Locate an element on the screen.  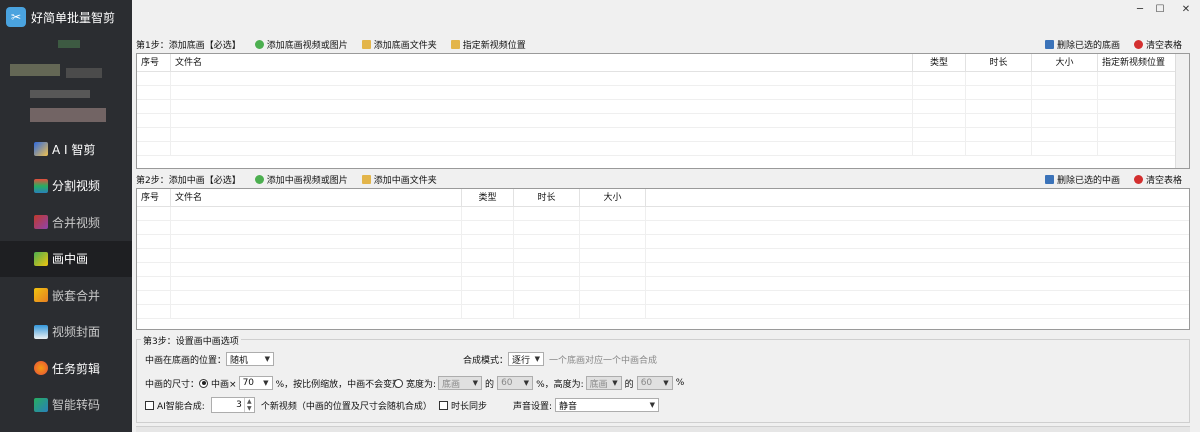
app-logo-icon: ✂ is located at coordinates (16, 17).